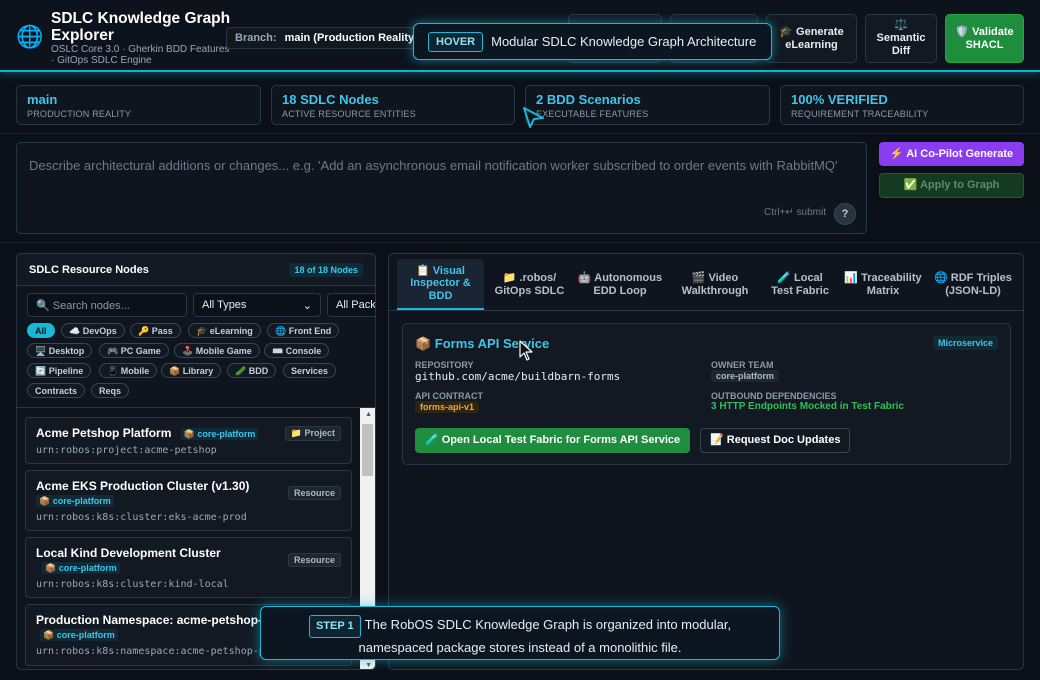 The height and width of the screenshot is (680, 1040). Describe the element at coordinates (518, 376) in the screenshot. I see `repository-value: github.com/acme/buildbarn-forms` at that location.